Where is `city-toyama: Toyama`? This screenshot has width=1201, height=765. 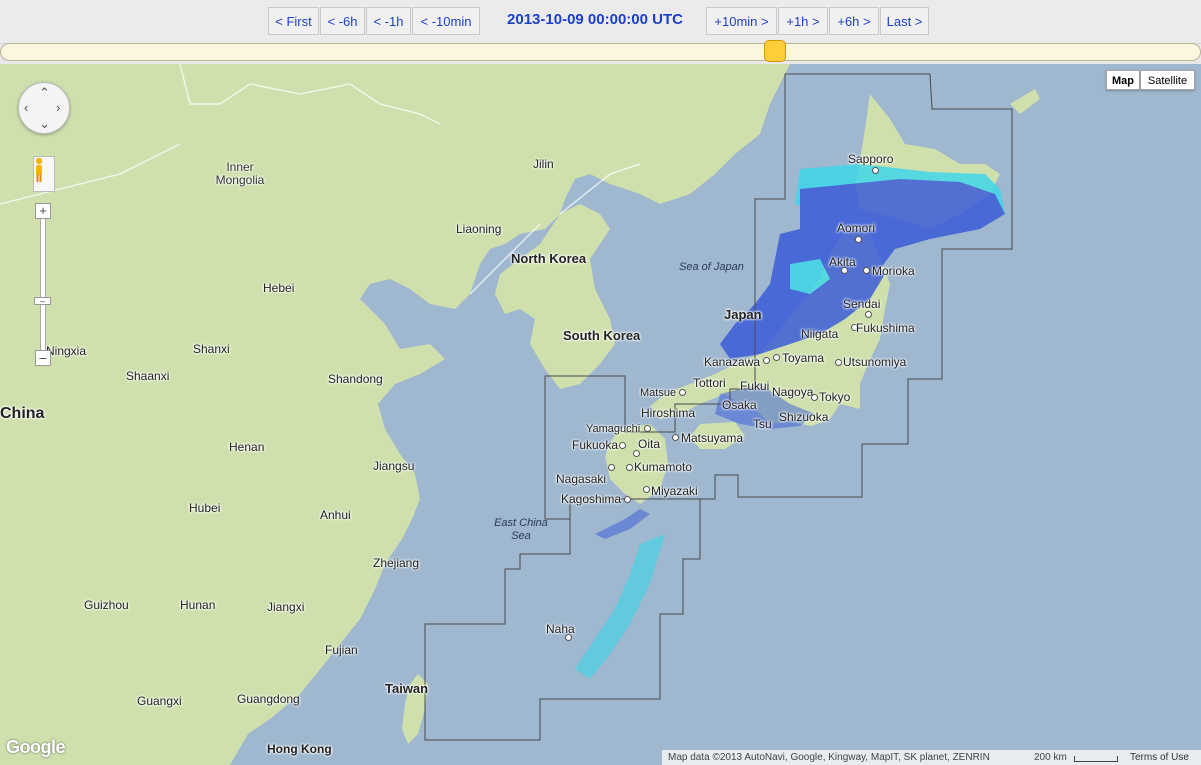 city-toyama: Toyama is located at coordinates (803, 358).